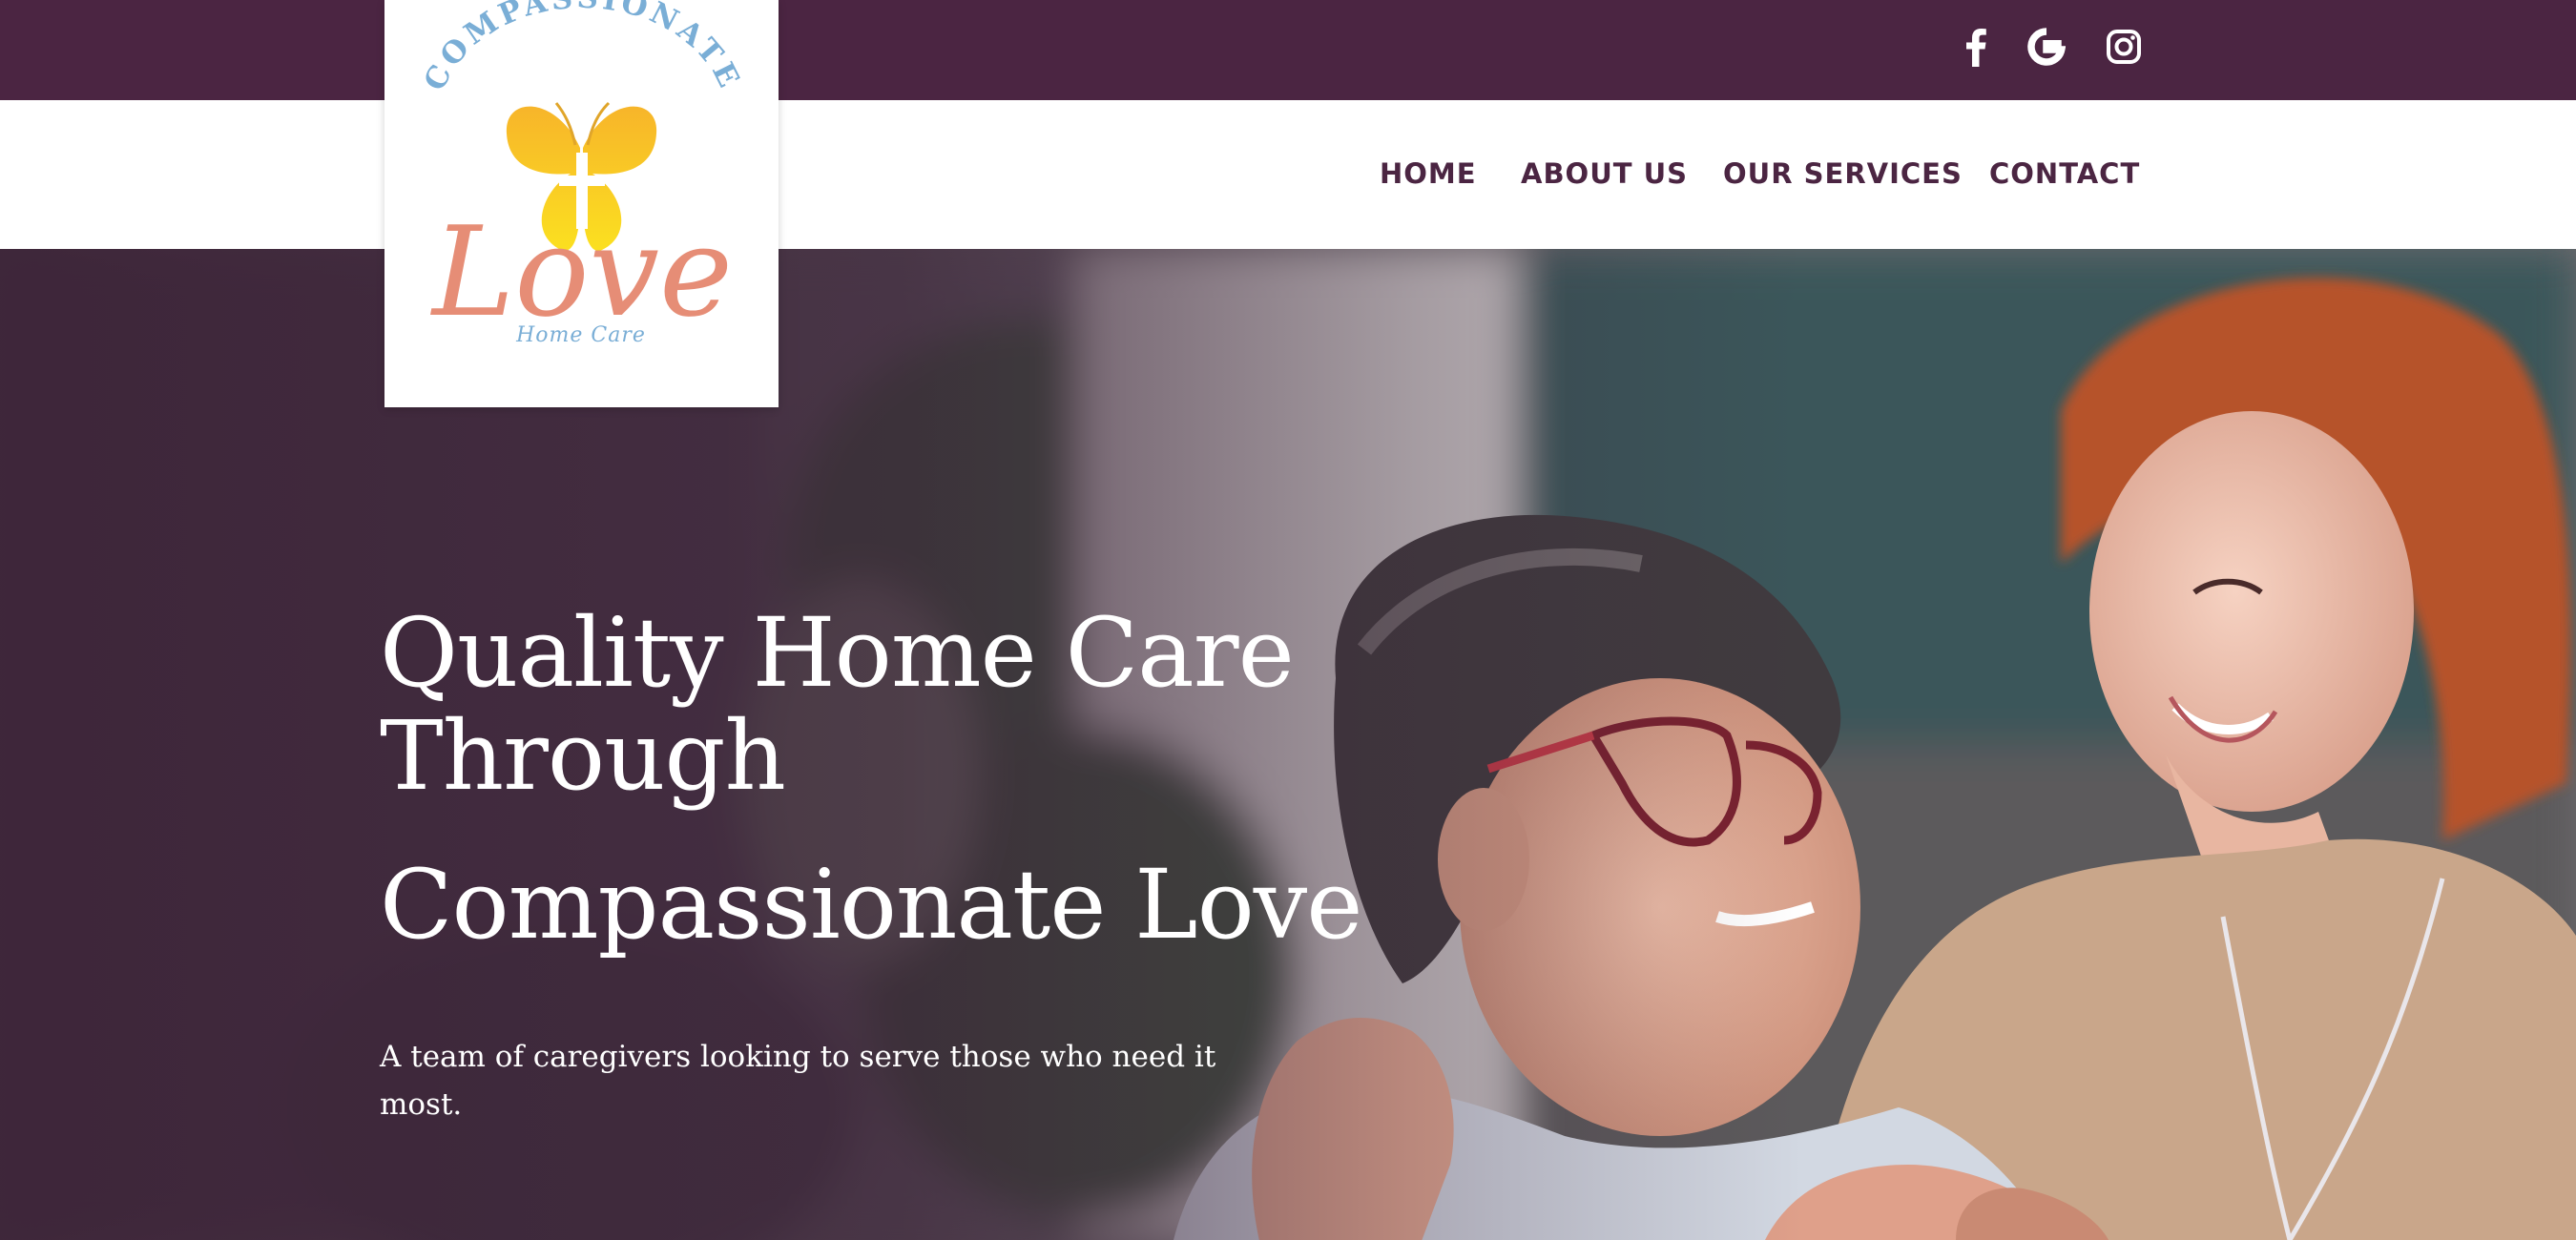 The image size is (2576, 1240). Describe the element at coordinates (583, 756) in the screenshot. I see `hero-title-line-2: Through` at that location.